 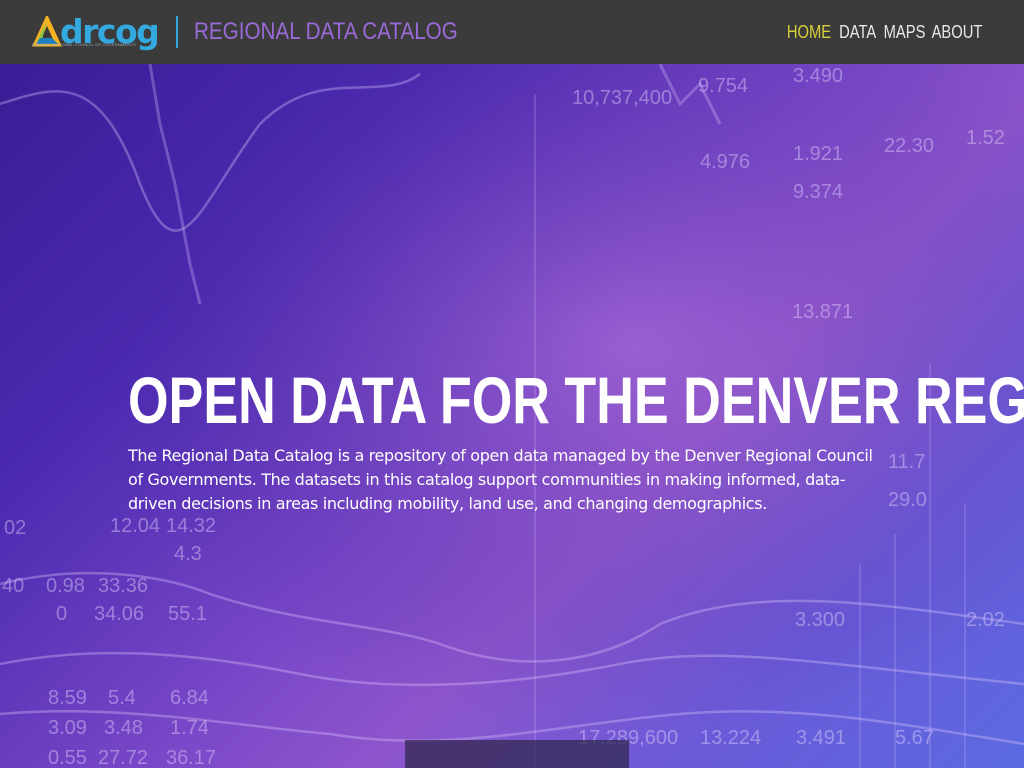 I want to click on svg-text: 33.36, so click(x=123, y=586).